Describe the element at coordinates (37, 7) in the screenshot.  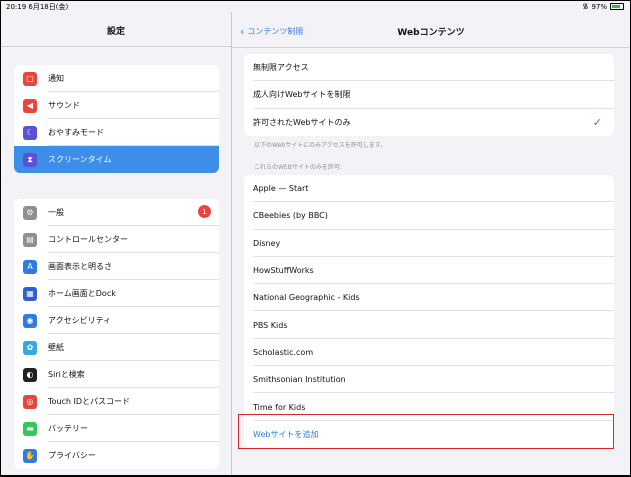
I see `status-time: 20:19 6月18日(金)` at that location.